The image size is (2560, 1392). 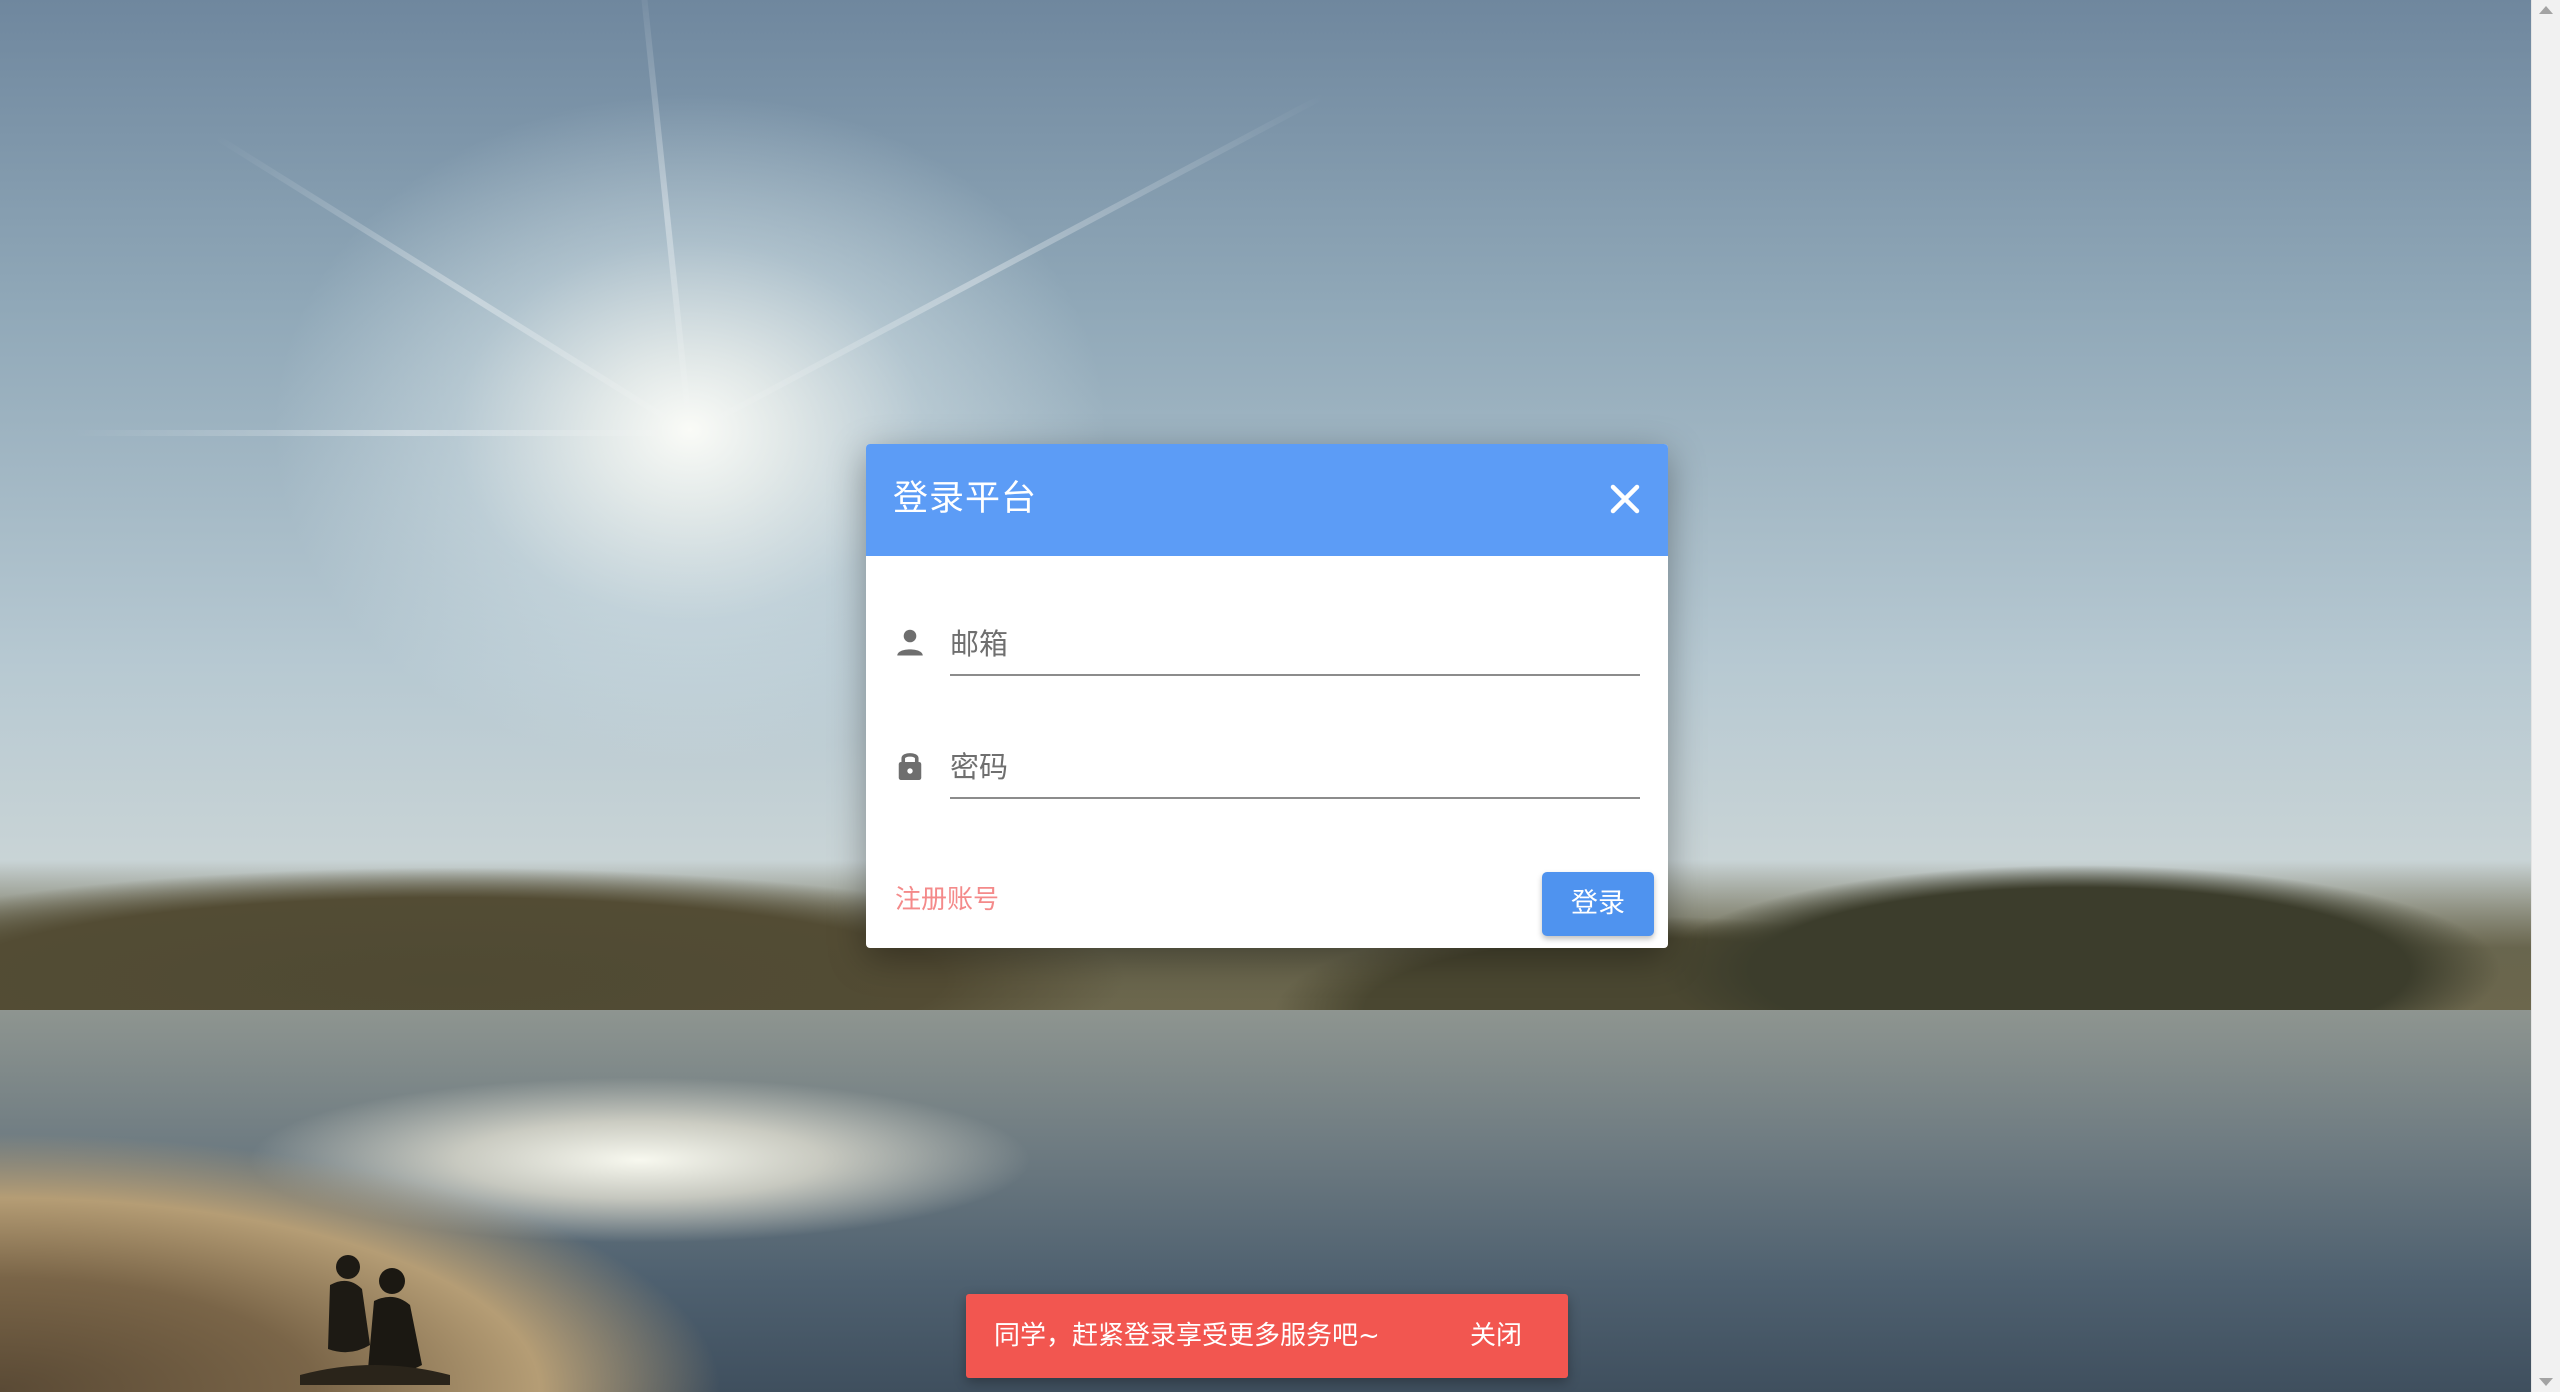 What do you see at coordinates (2546, 1382) in the screenshot?
I see `scroll-down-arrow-icon` at bounding box center [2546, 1382].